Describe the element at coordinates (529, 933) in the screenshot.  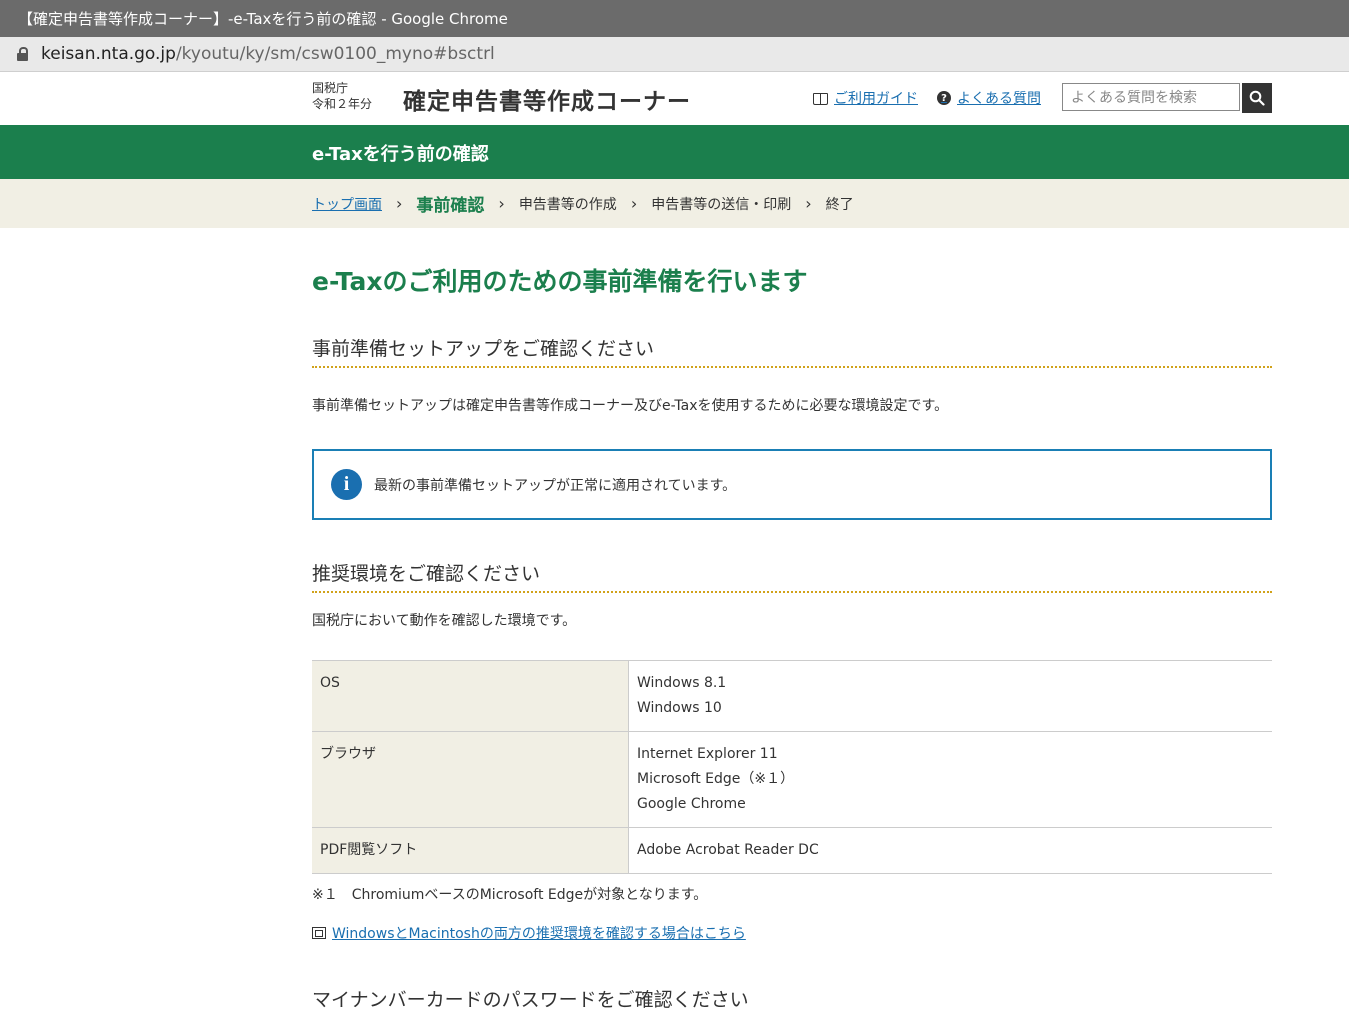
I see `recommended-env-link: WindowsとMacintoshの両方の推奨環境を確認する場合はこちら` at that location.